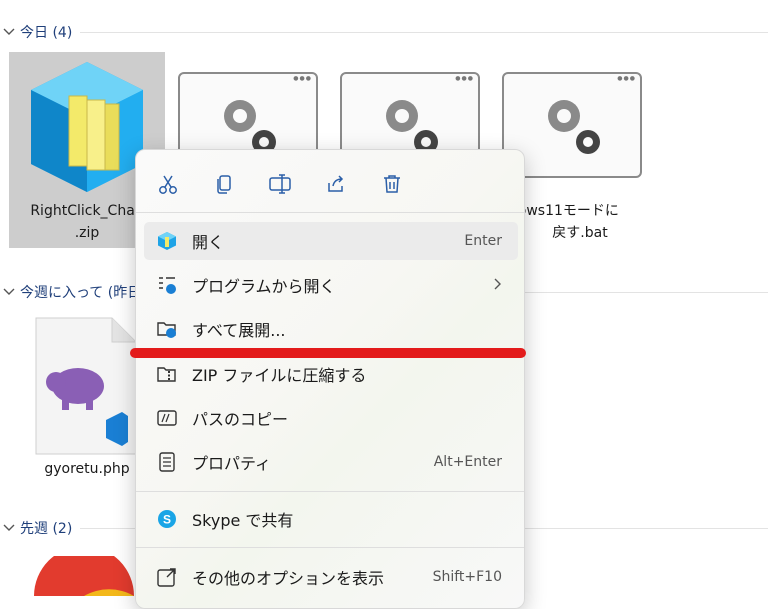 The width and height of the screenshot is (768, 609). I want to click on menu-item-label: Skype で共有, so click(243, 520).